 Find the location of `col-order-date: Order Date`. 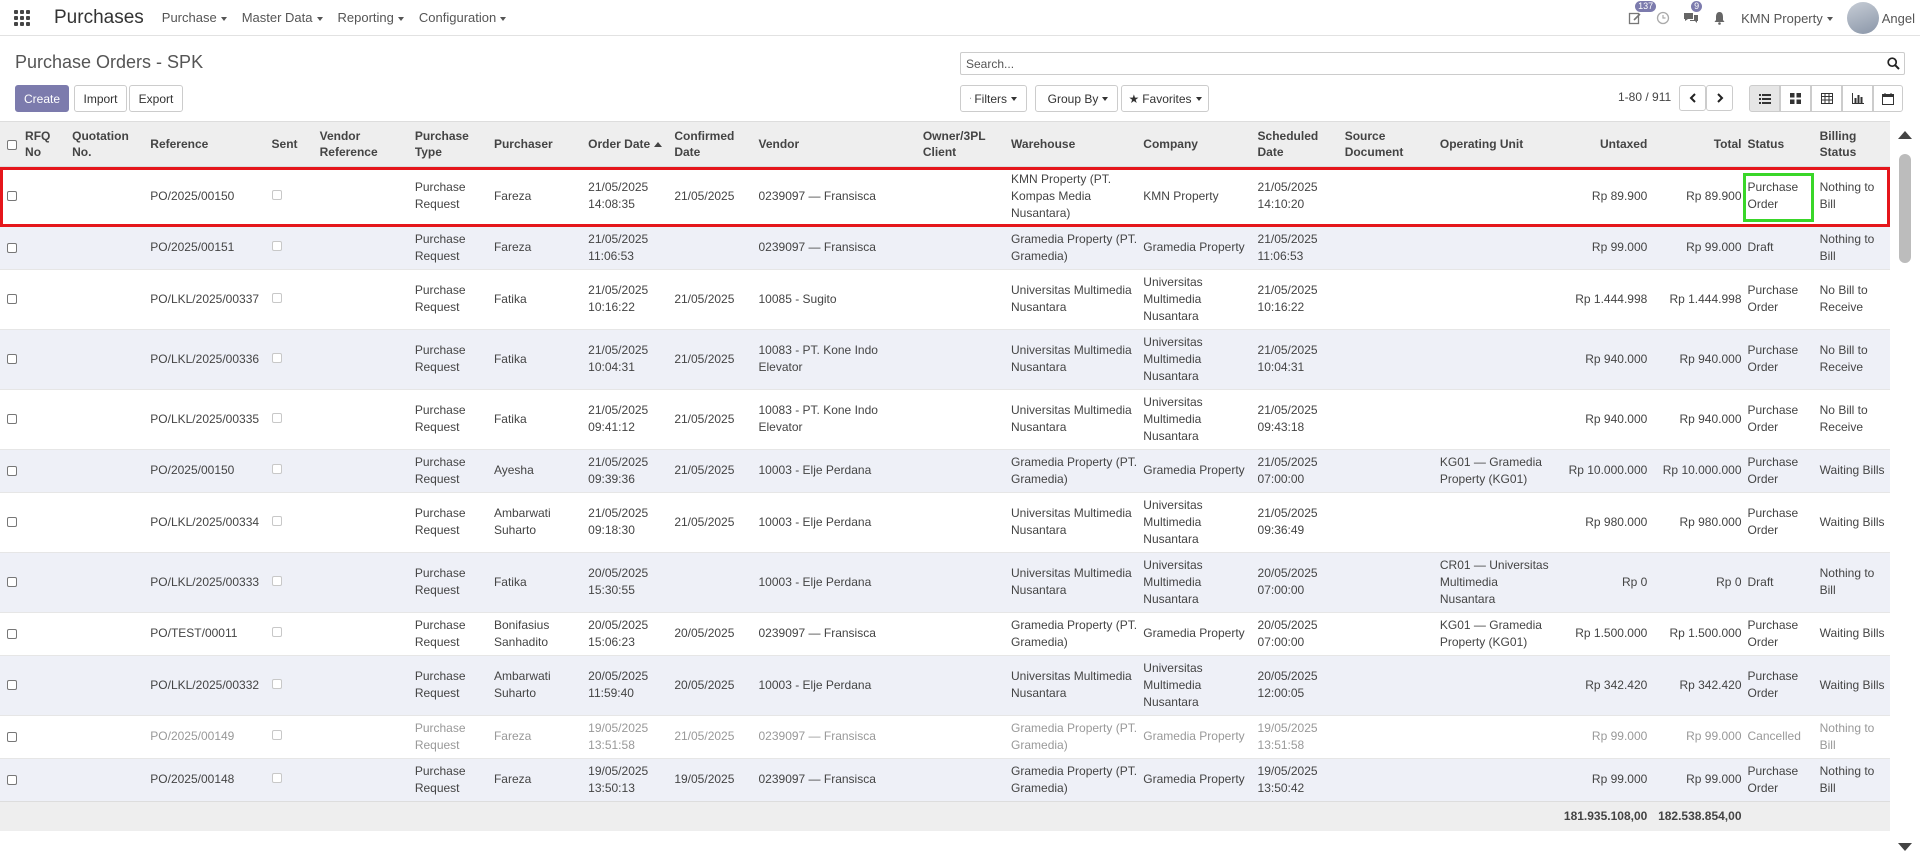

col-order-date: Order Date is located at coordinates (628, 144).